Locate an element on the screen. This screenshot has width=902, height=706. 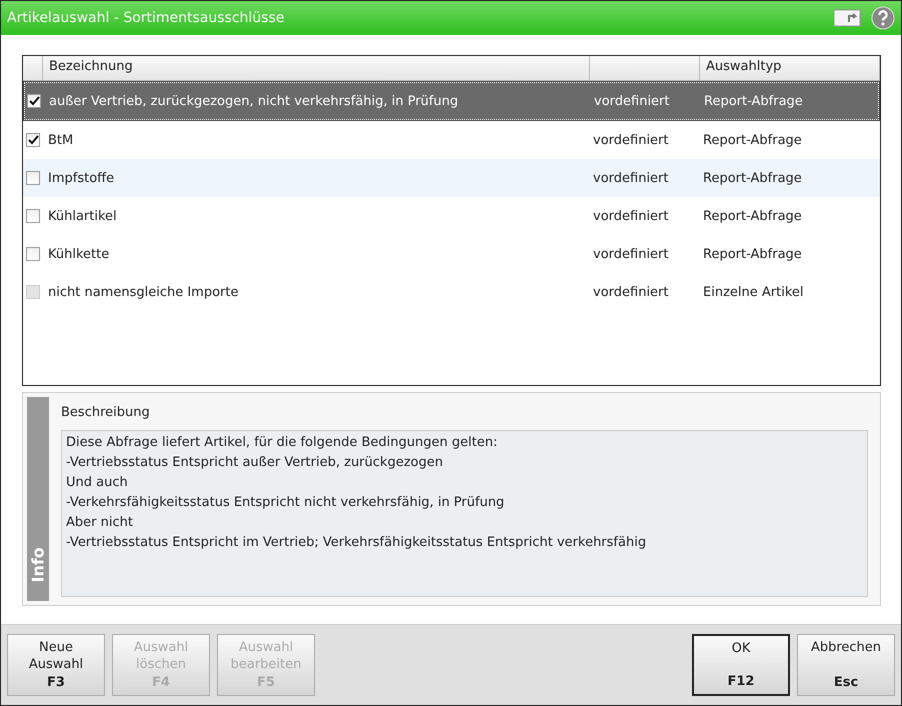
table-row: Impfstoffe vordefiniert Report-Abfrage is located at coordinates (451, 178).